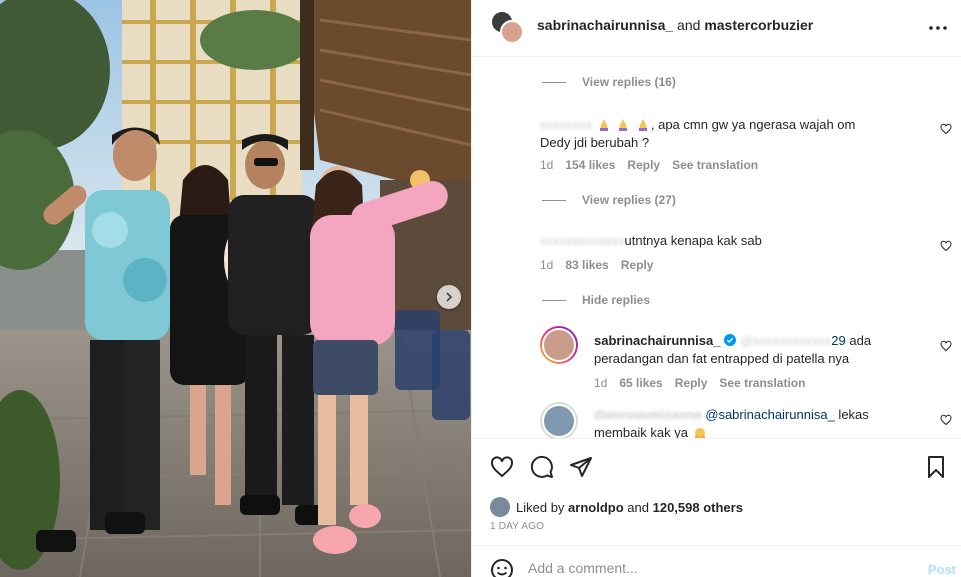 This screenshot has width=961, height=577. I want to click on emoji-picker-icon, so click(502, 567).